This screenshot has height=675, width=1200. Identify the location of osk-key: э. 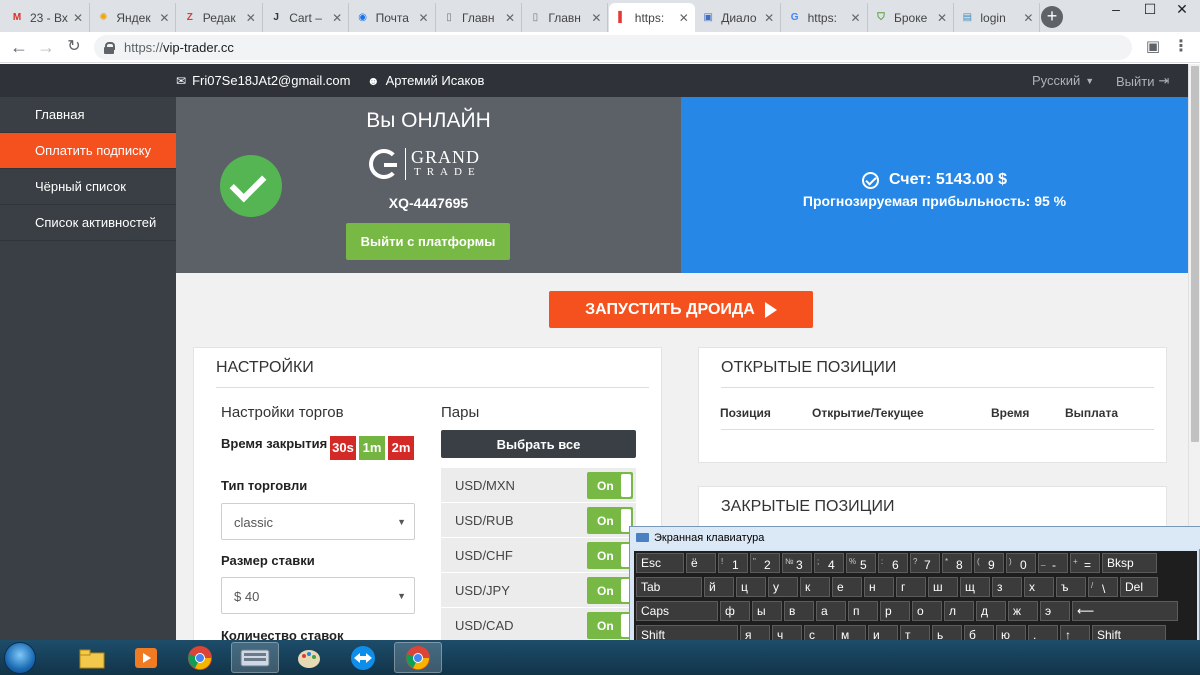
(1055, 611).